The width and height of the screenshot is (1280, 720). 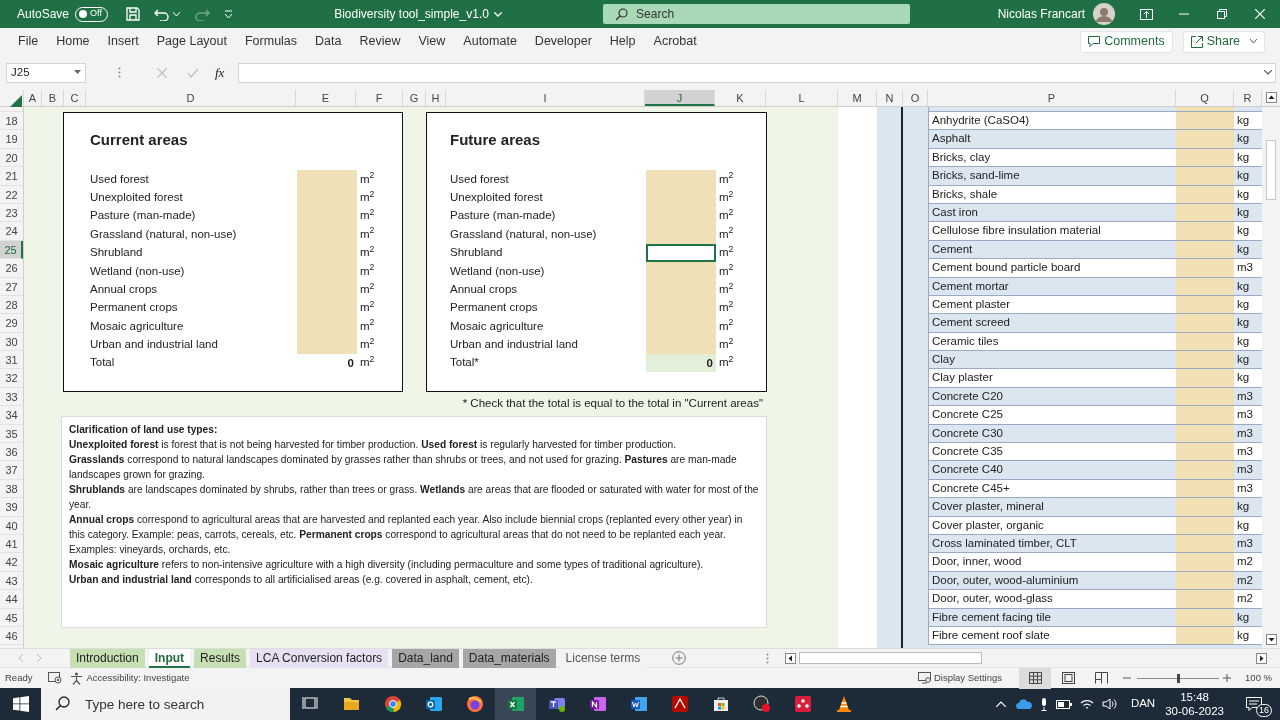 What do you see at coordinates (802, 98) in the screenshot?
I see `column-header: L` at bounding box center [802, 98].